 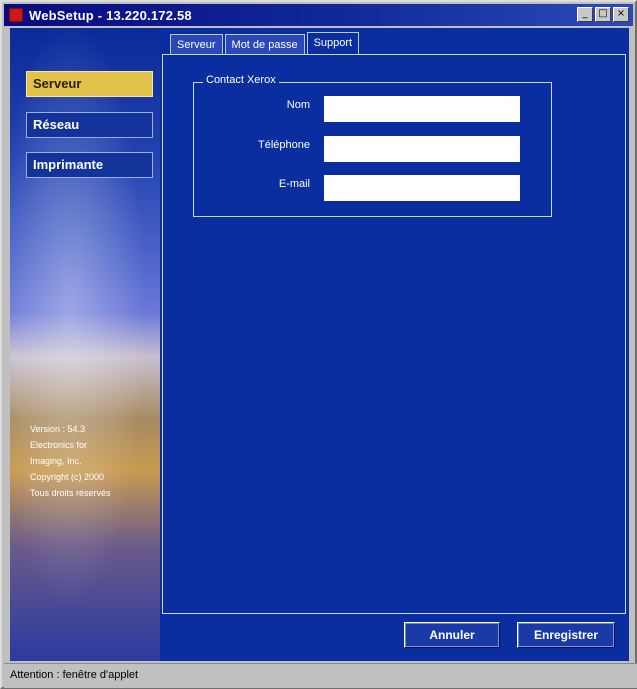 I want to click on close-button: ×, so click(x=621, y=14).